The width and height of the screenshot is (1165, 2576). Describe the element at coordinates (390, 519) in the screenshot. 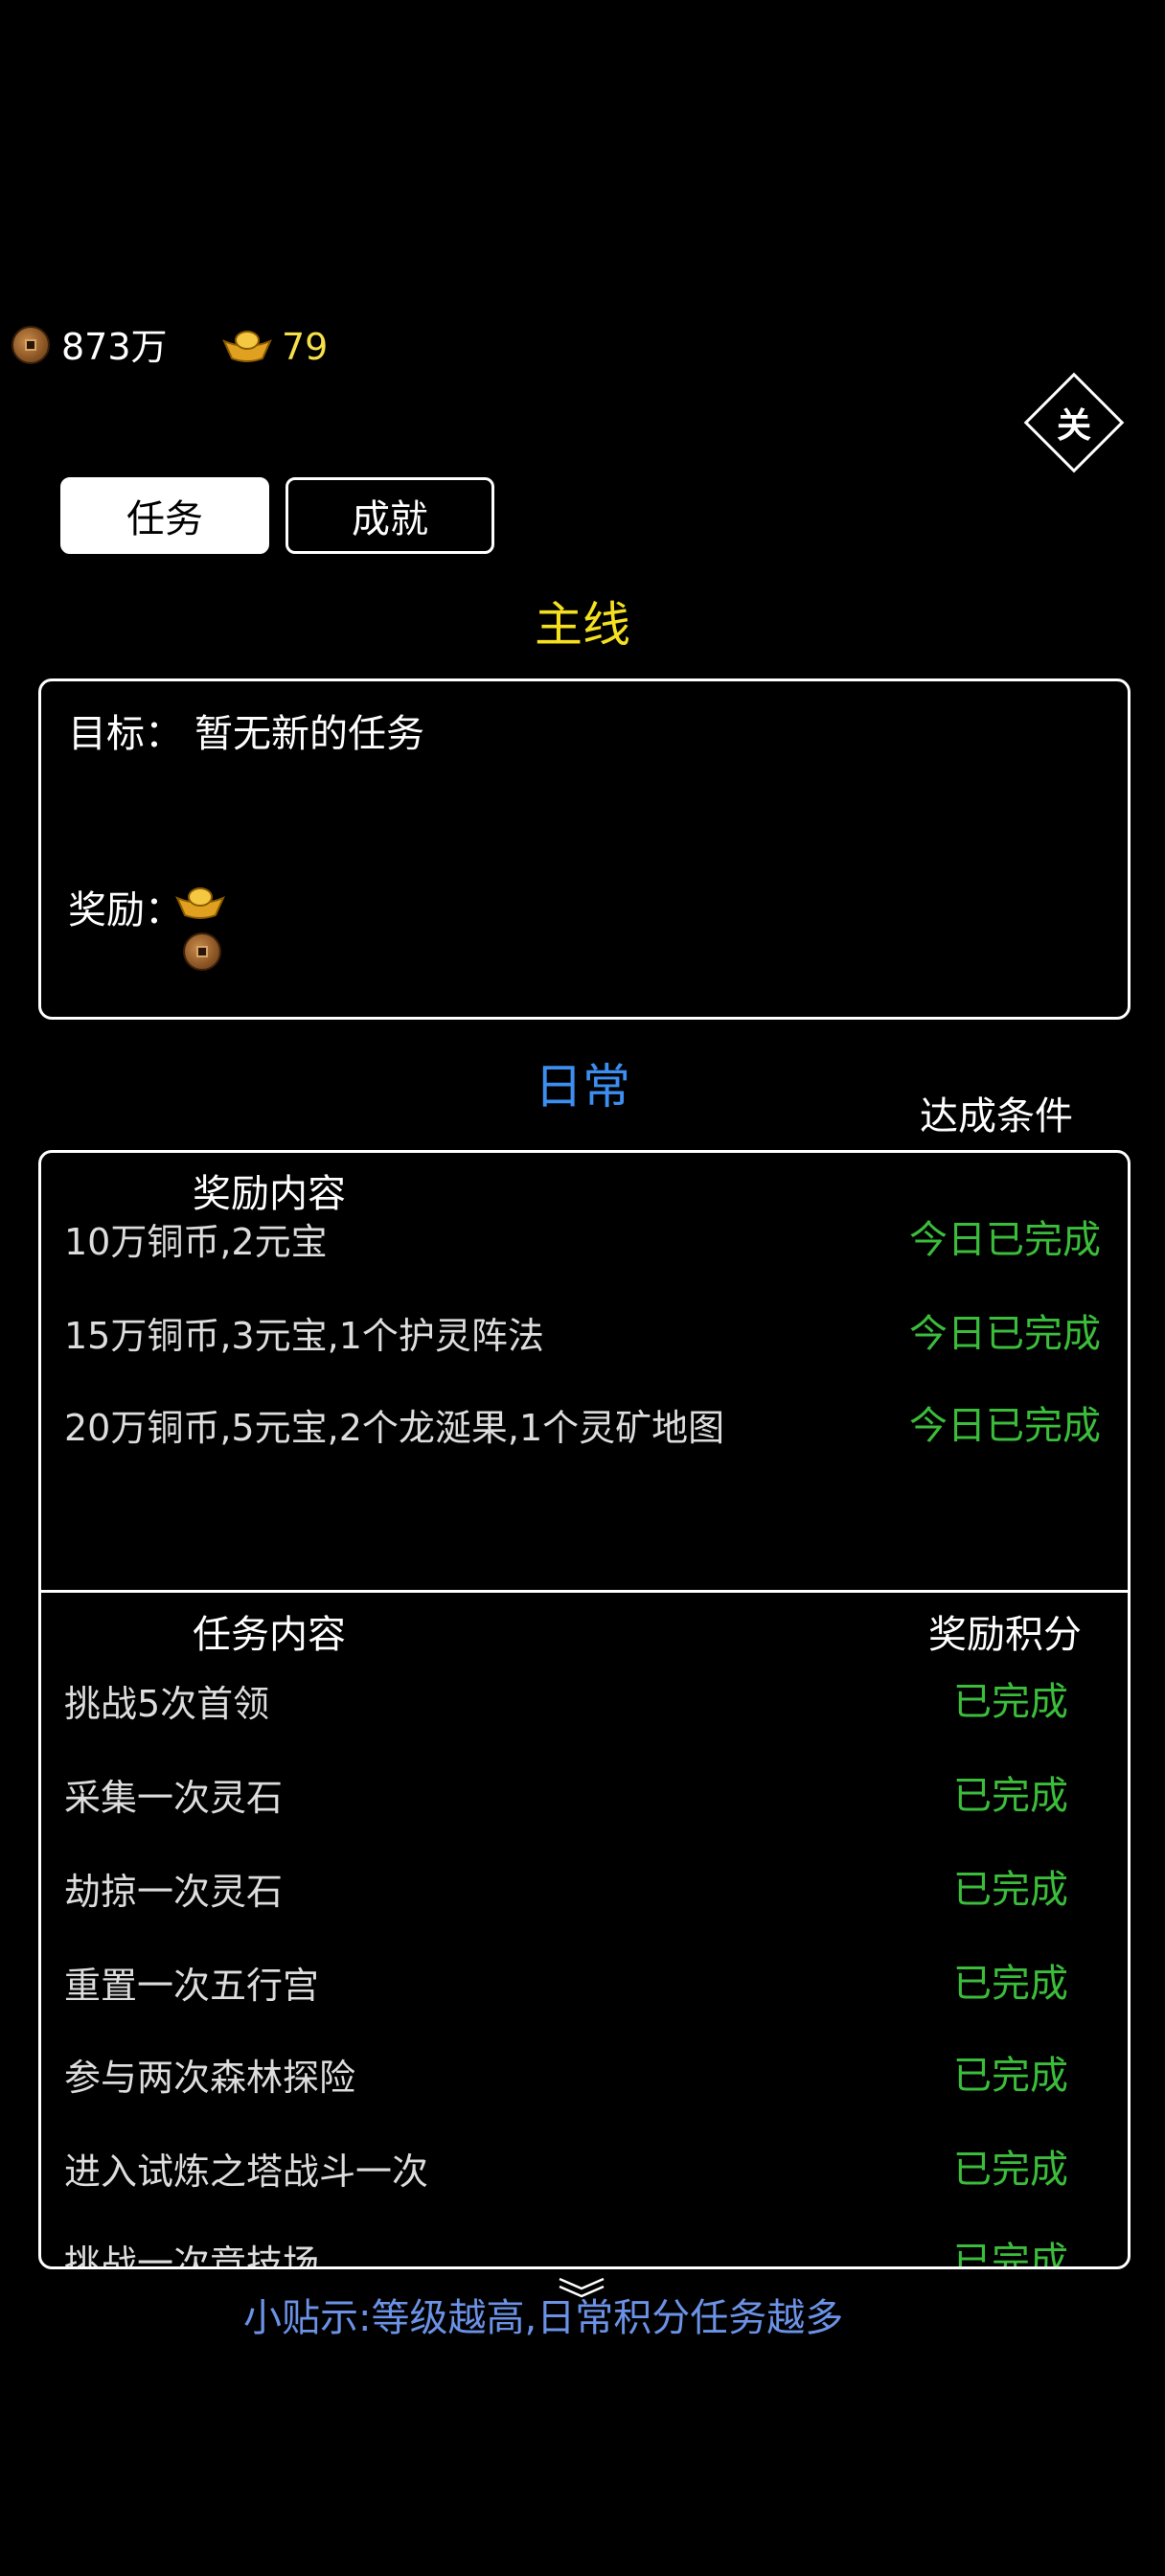

I see `tab-achievements-label: 成就` at that location.